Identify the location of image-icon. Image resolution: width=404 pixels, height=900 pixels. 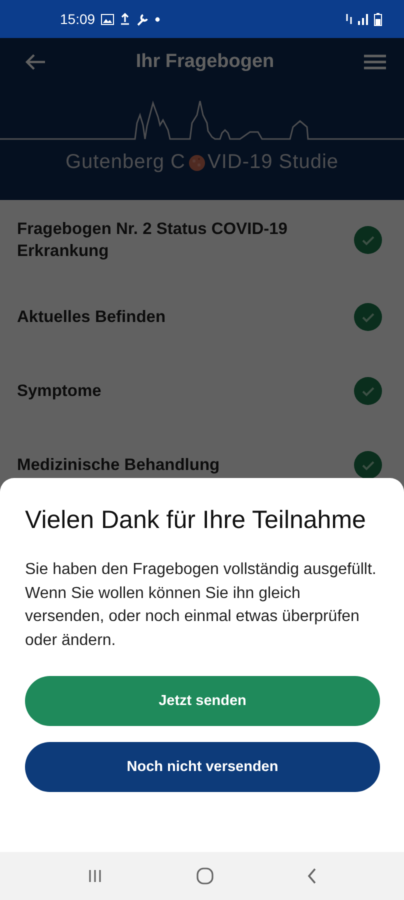
(107, 19).